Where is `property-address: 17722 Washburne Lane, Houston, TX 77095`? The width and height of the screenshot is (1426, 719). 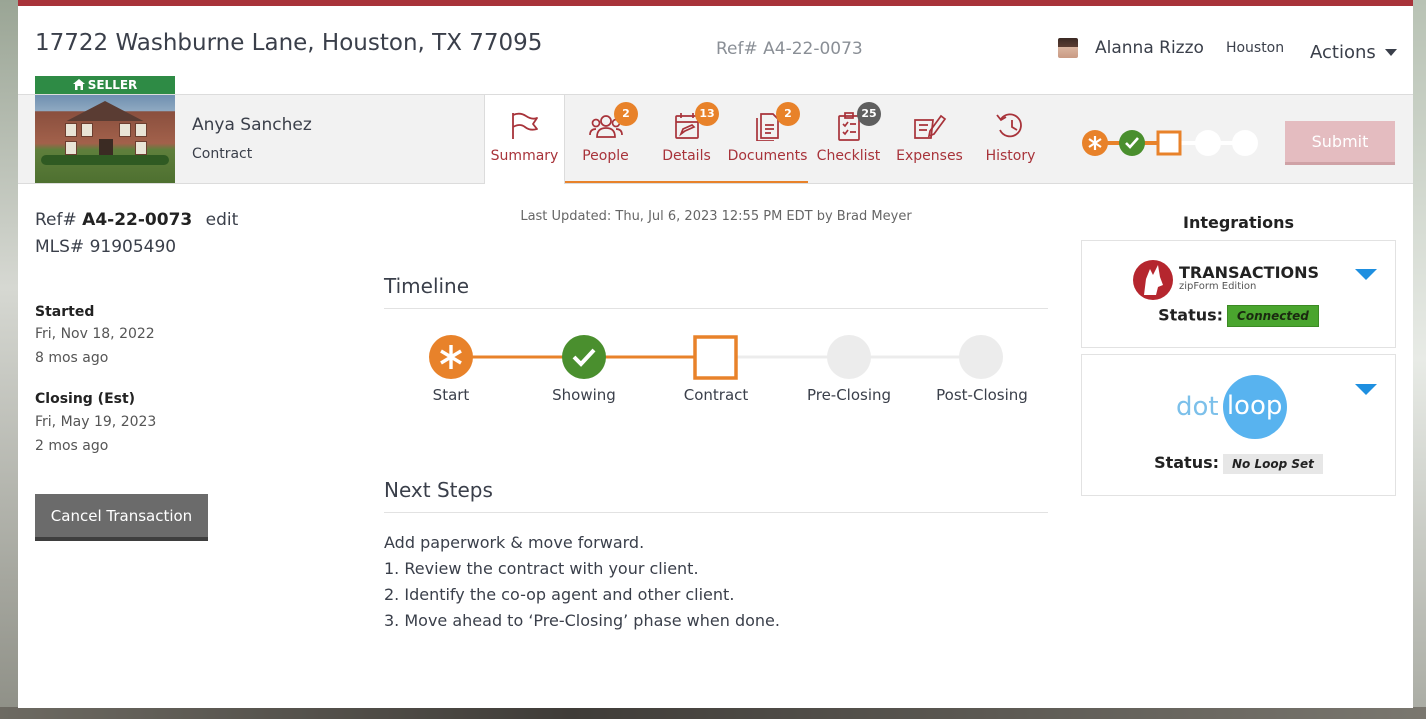
property-address: 17722 Washburne Lane, Houston, TX 77095 is located at coordinates (289, 43).